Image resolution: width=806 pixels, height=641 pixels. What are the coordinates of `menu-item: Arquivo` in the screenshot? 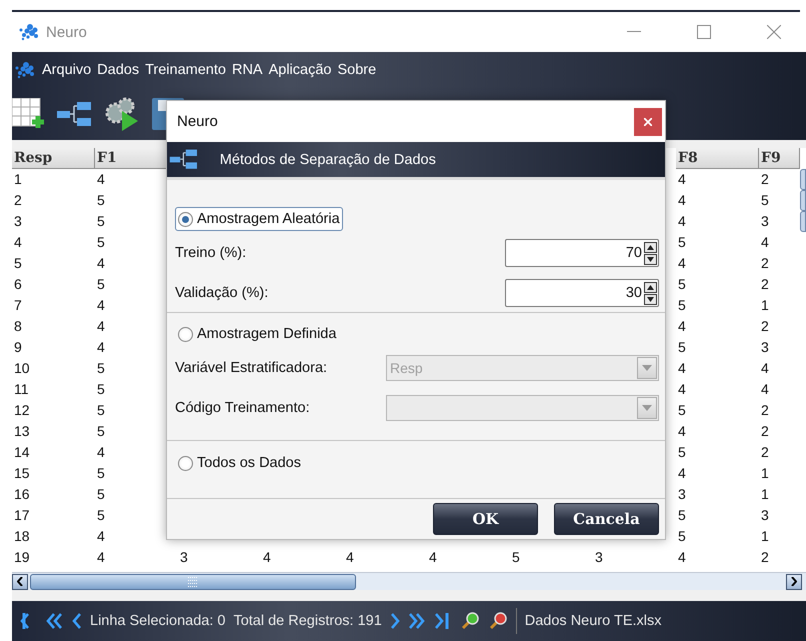 It's located at (67, 70).